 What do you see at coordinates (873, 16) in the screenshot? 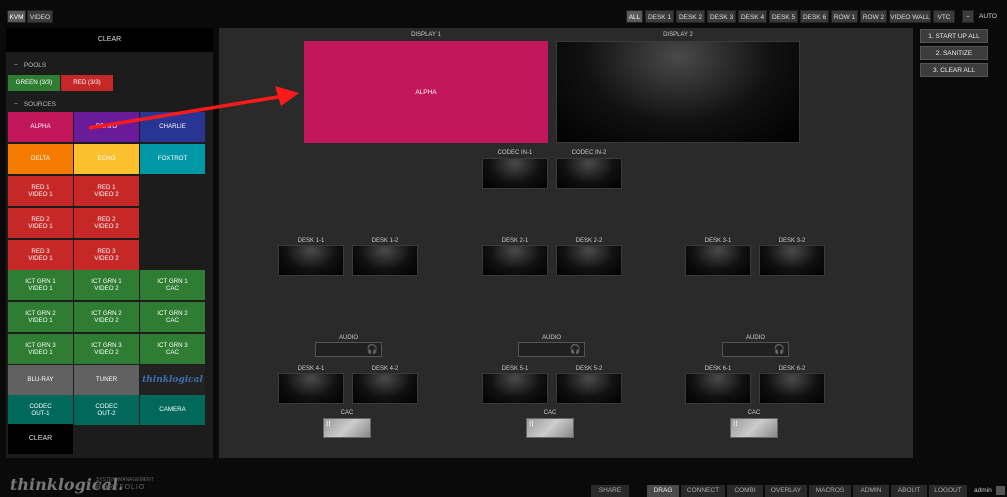
I see `filter-row-2: ROW 2` at bounding box center [873, 16].